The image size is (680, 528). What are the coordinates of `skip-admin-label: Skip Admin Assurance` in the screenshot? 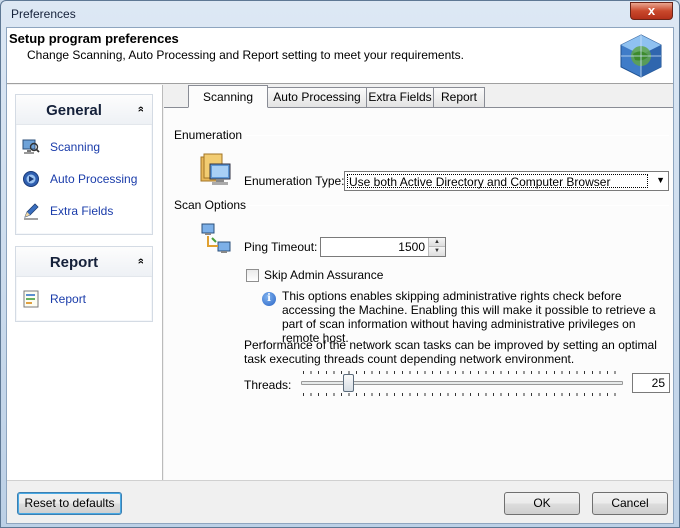 It's located at (323, 275).